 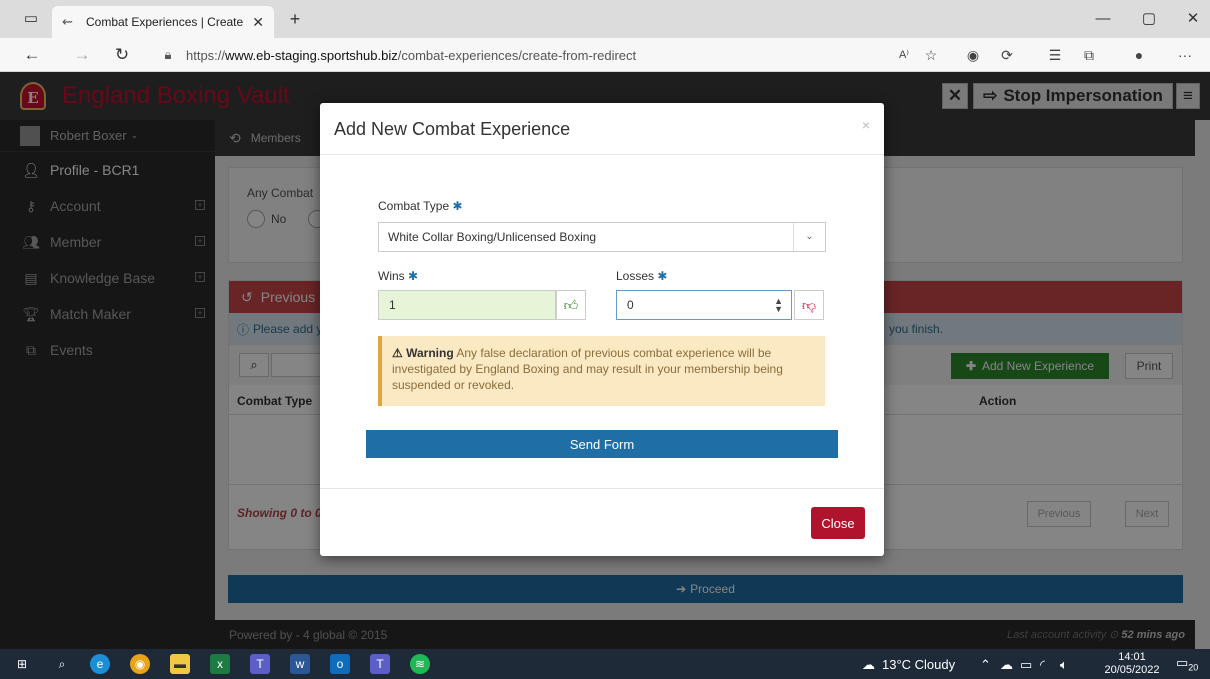 What do you see at coordinates (1187, 664) in the screenshot?
I see `notifications-icon: ▭20` at bounding box center [1187, 664].